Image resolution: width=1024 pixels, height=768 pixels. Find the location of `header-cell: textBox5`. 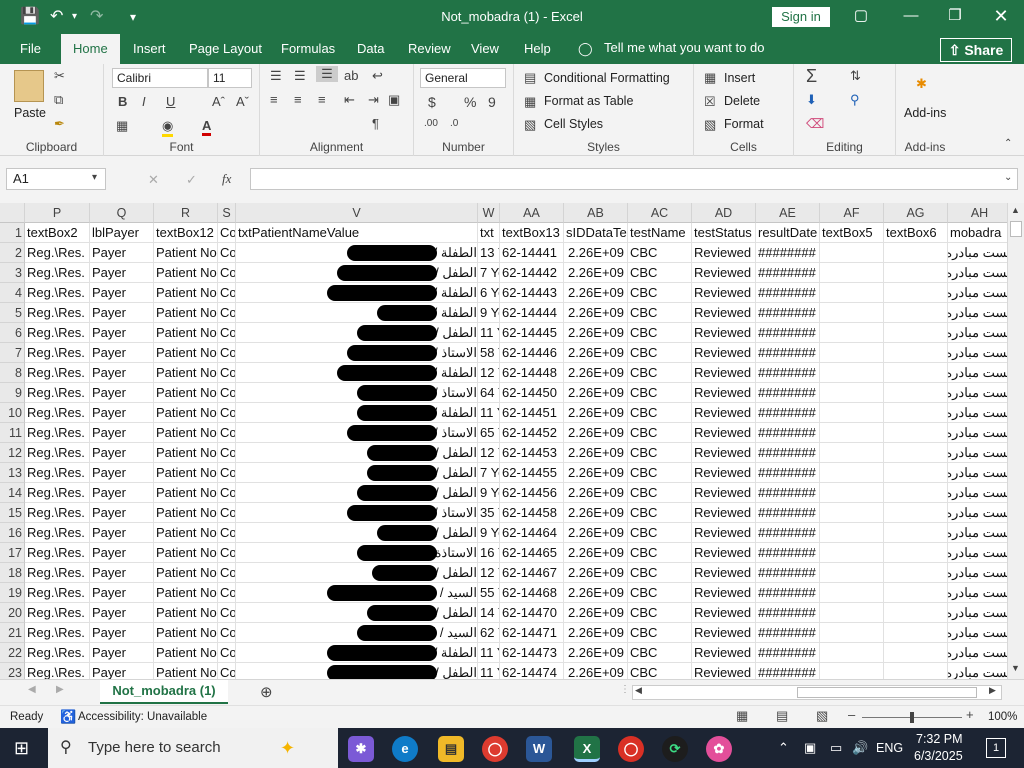

header-cell: textBox5 is located at coordinates (852, 233).